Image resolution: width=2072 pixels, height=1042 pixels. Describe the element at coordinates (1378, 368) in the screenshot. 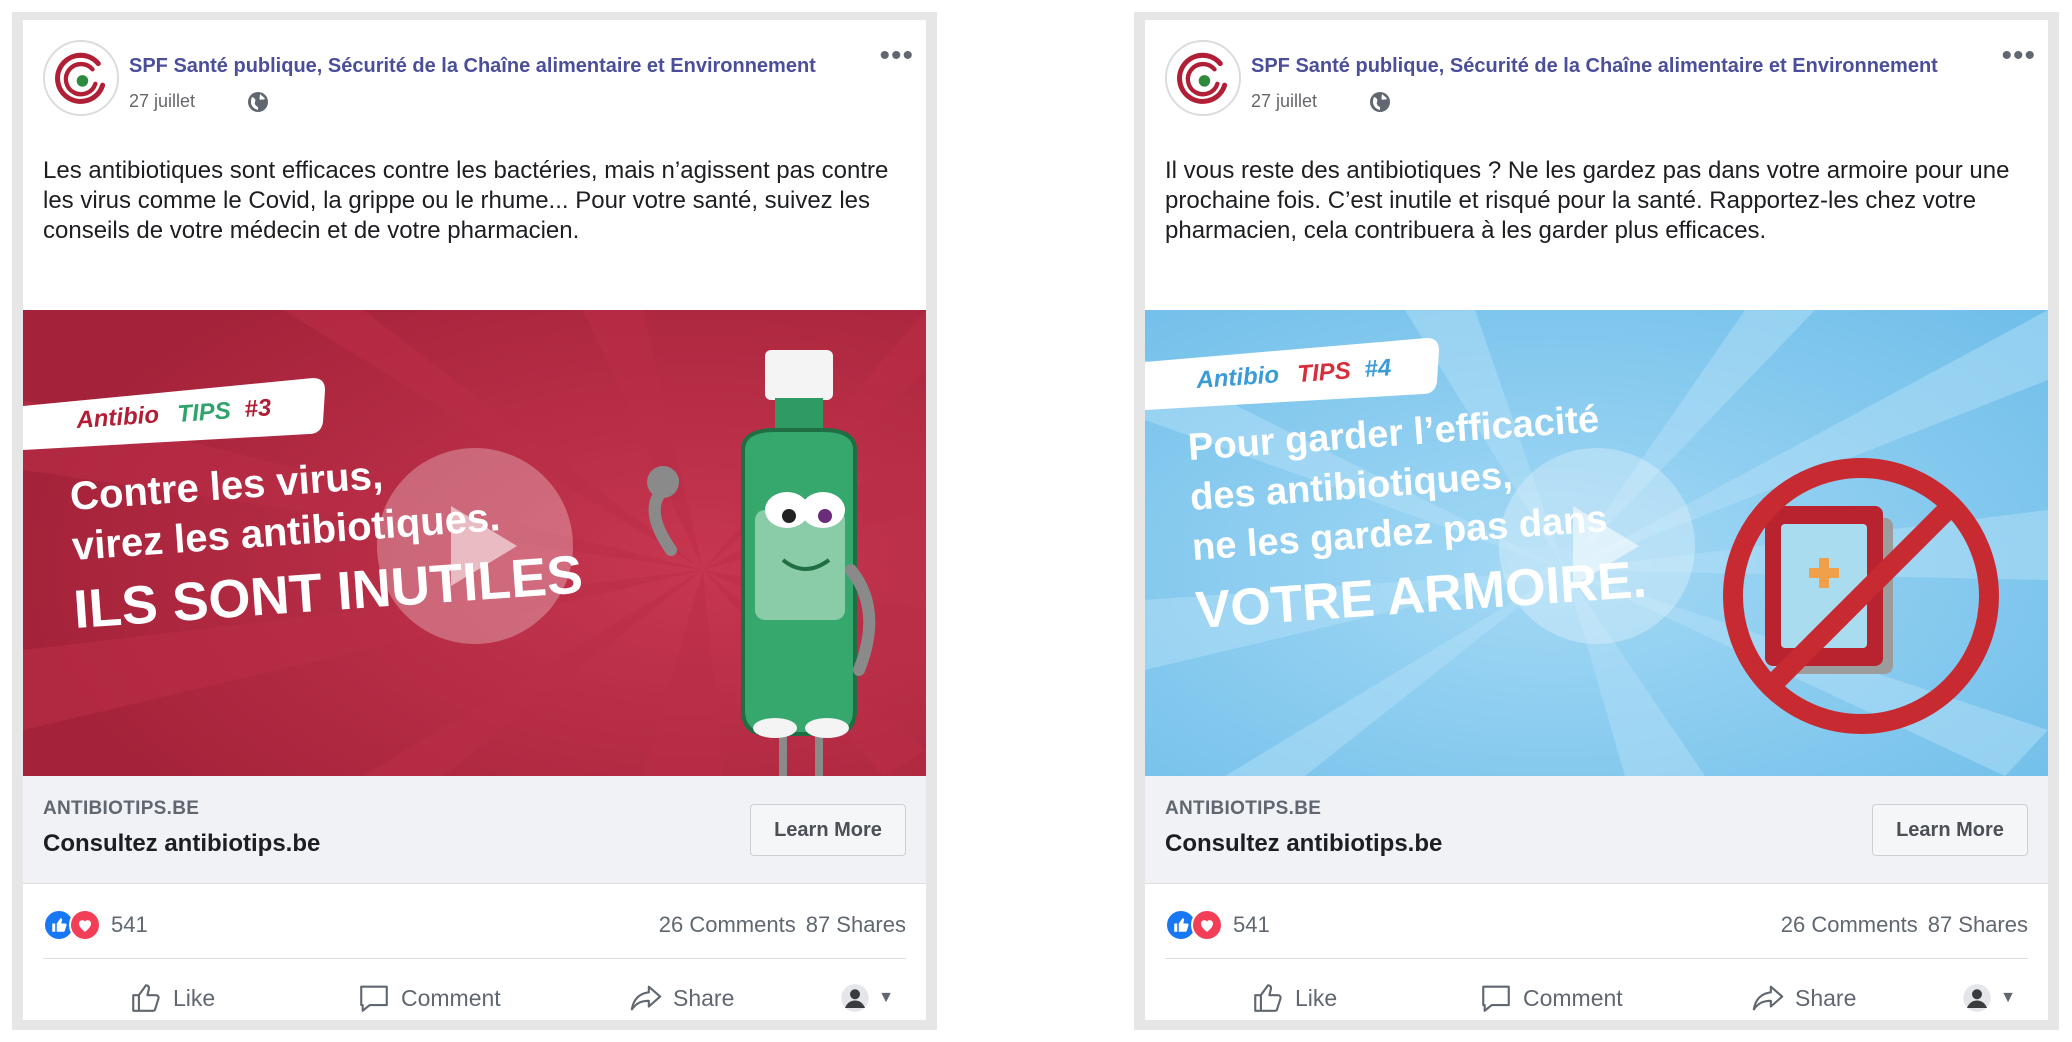

I see `tag-number: #4` at that location.